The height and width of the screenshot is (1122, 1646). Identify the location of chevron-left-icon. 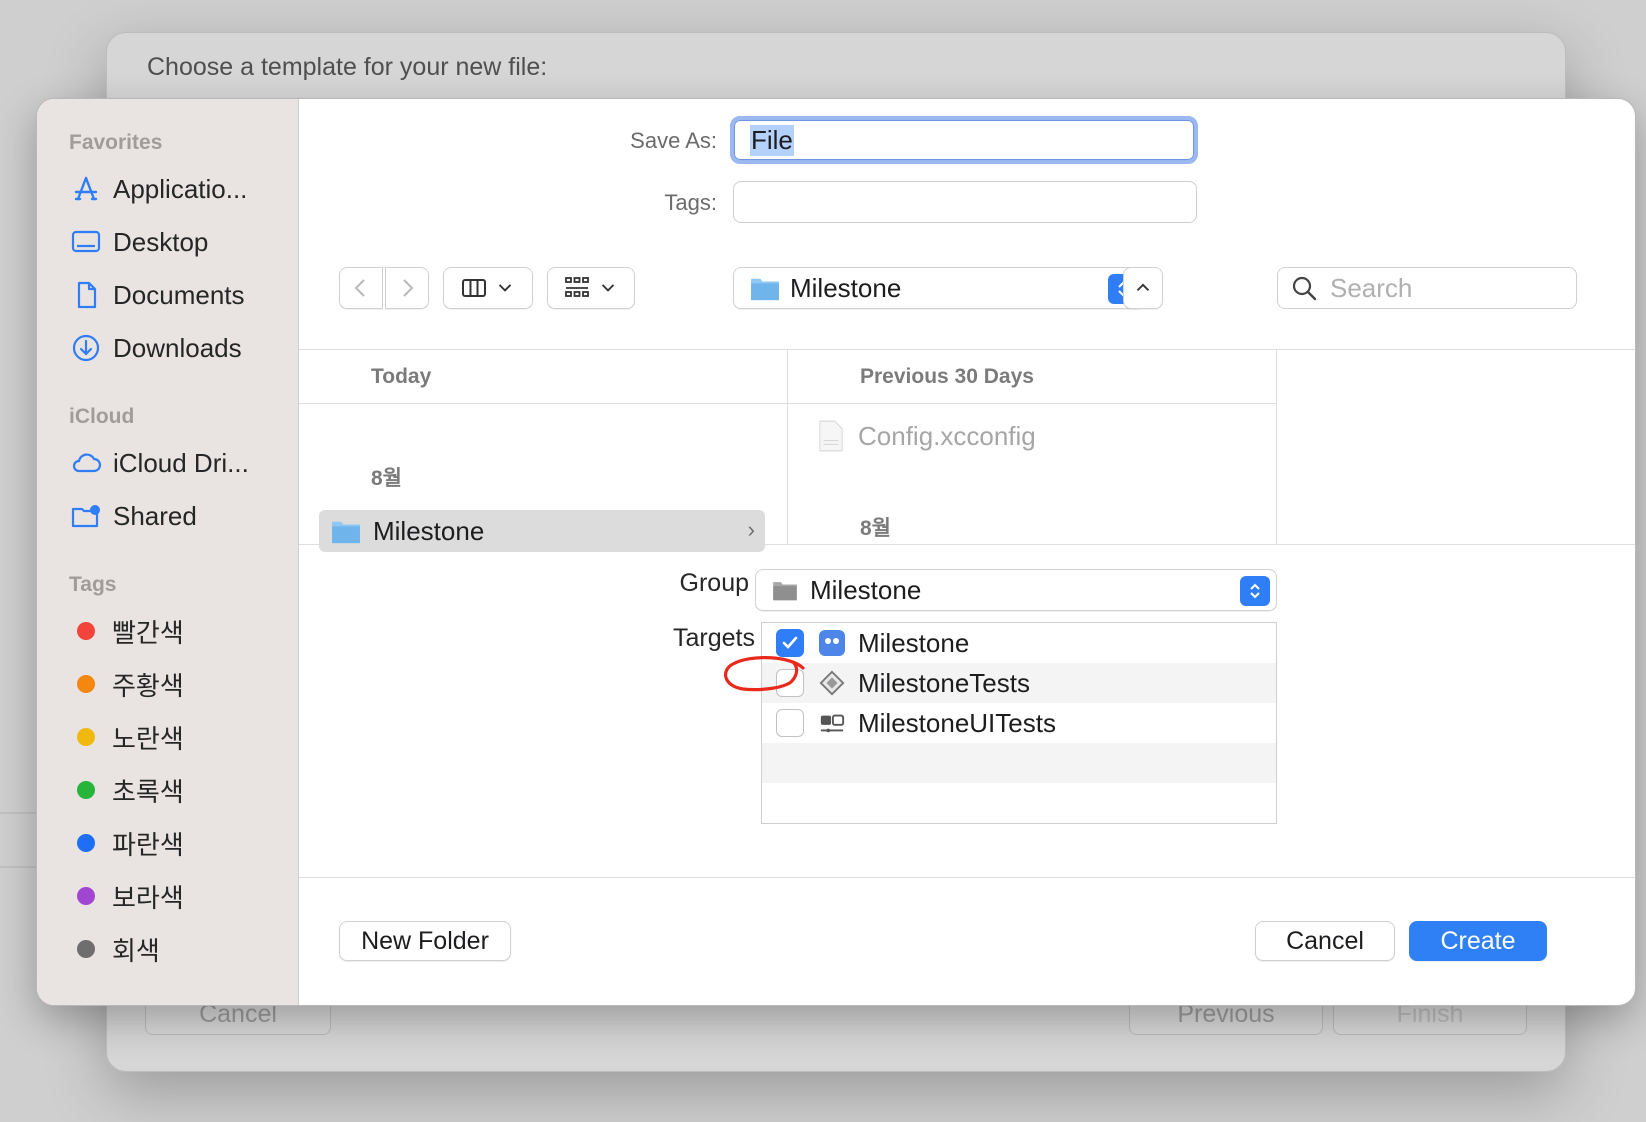
(359, 288).